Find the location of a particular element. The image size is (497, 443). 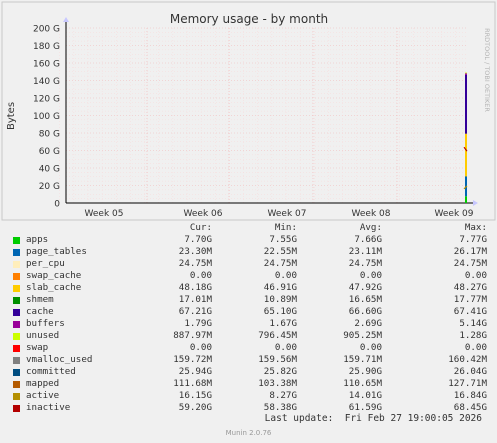

legend-name: slab_cache is located at coordinates (54, 287).